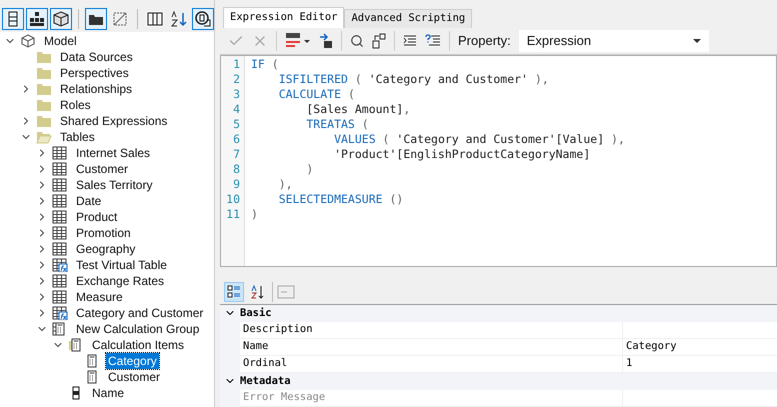 This screenshot has height=407, width=777. I want to click on line-number: 3, so click(236, 94).